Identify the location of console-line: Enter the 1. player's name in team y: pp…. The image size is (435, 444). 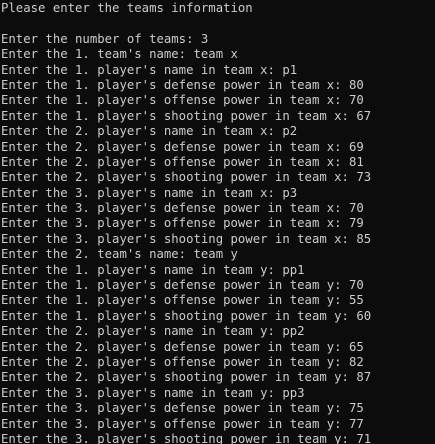
(153, 269).